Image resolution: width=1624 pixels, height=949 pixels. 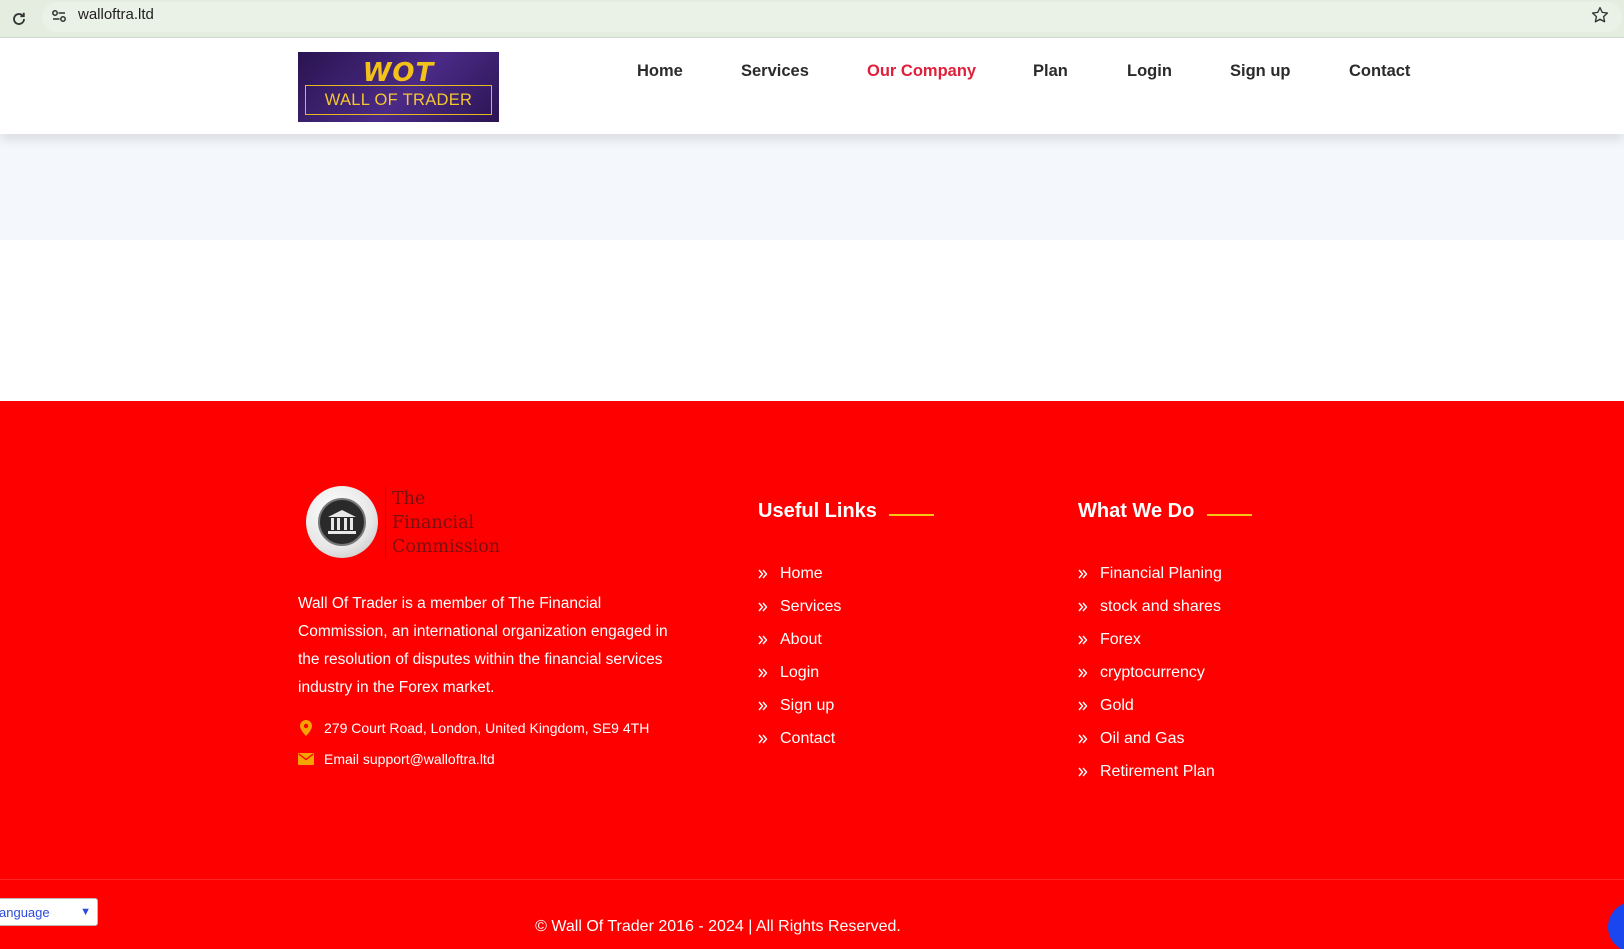 What do you see at coordinates (1229, 515) in the screenshot?
I see `what-we-do-underline` at bounding box center [1229, 515].